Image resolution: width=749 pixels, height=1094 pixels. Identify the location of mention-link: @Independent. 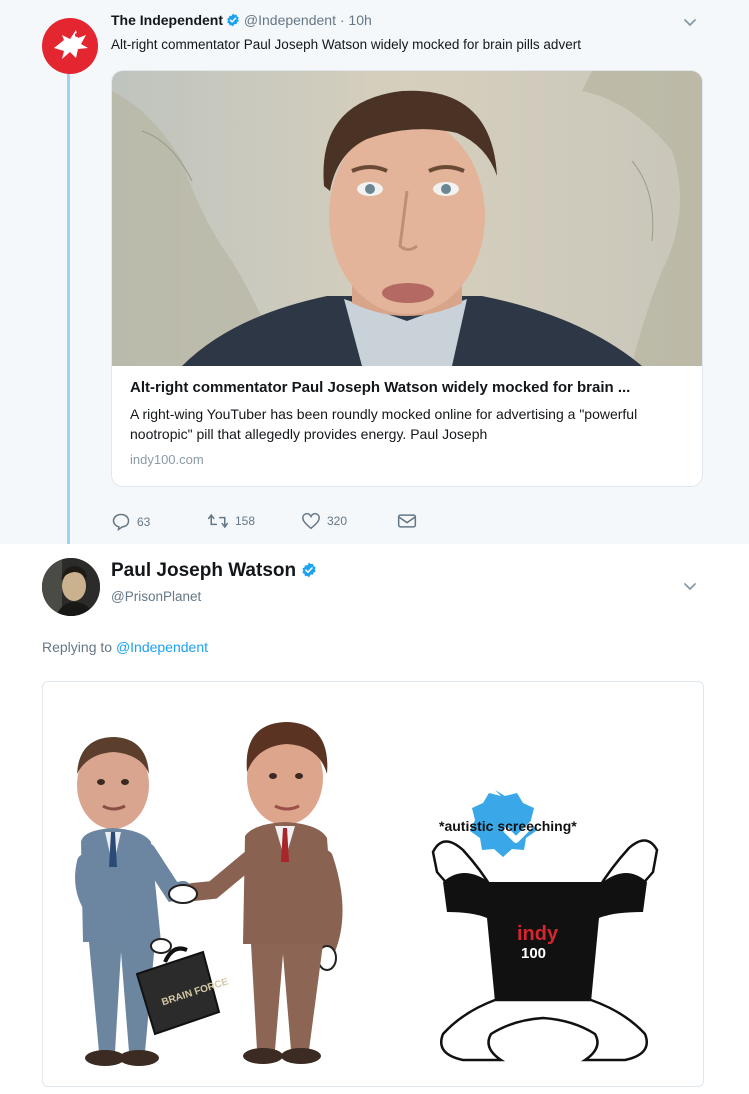
(162, 647).